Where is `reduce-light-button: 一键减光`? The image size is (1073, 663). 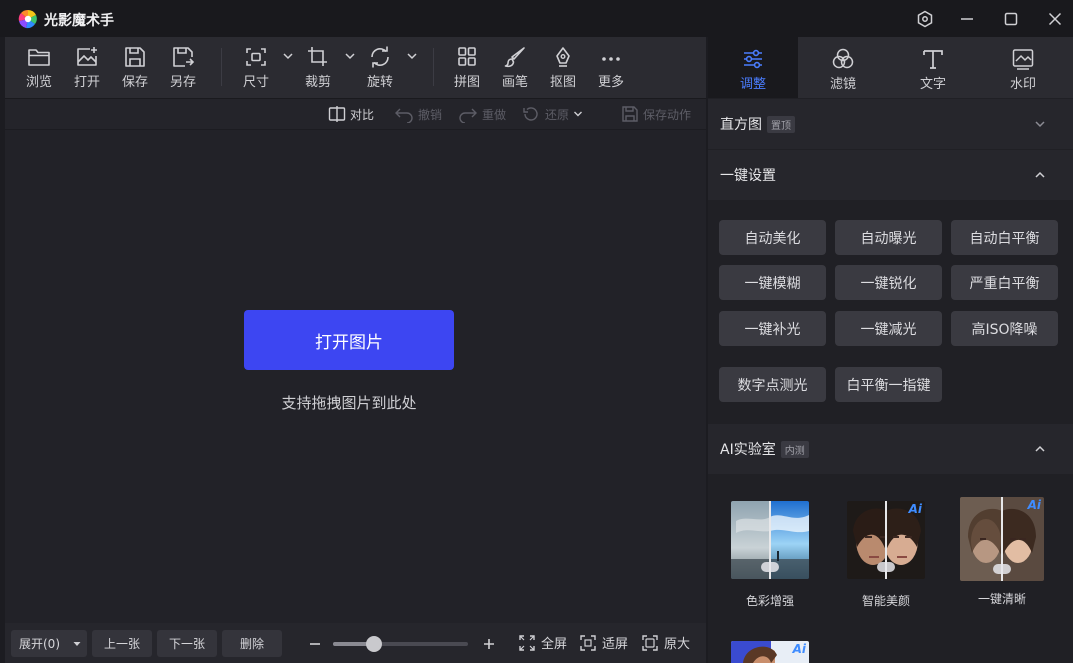
reduce-light-button: 一键减光 is located at coordinates (888, 328).